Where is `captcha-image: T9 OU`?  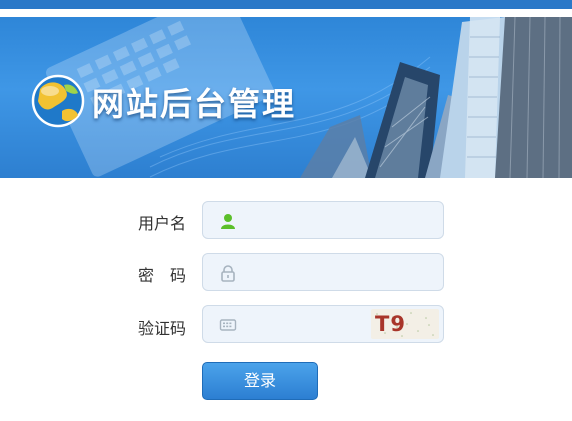 captcha-image: T9 OU is located at coordinates (405, 324).